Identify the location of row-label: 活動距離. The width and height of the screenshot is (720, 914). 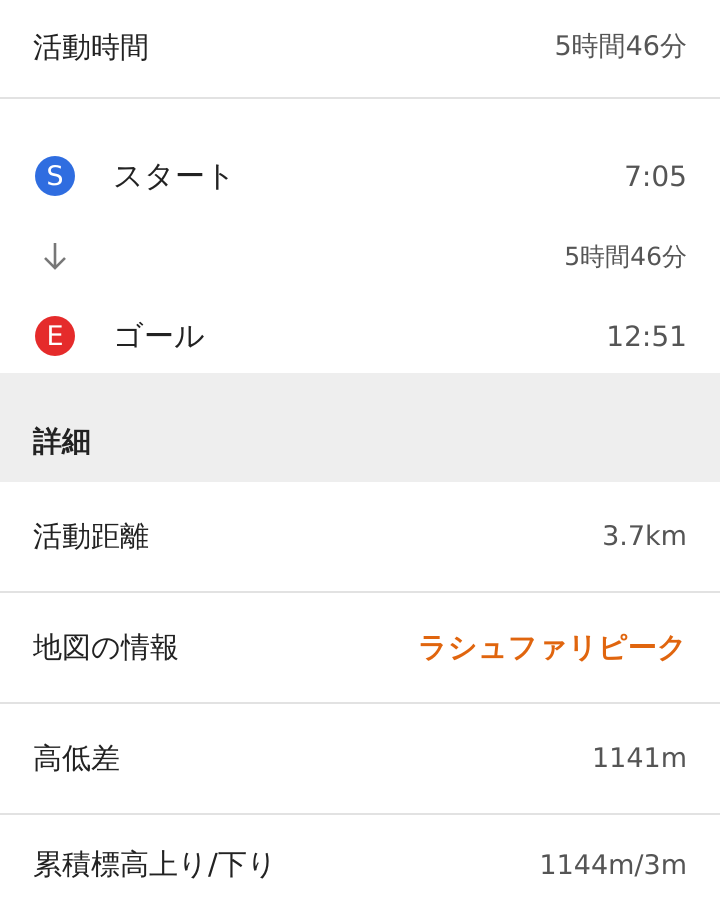
(91, 536).